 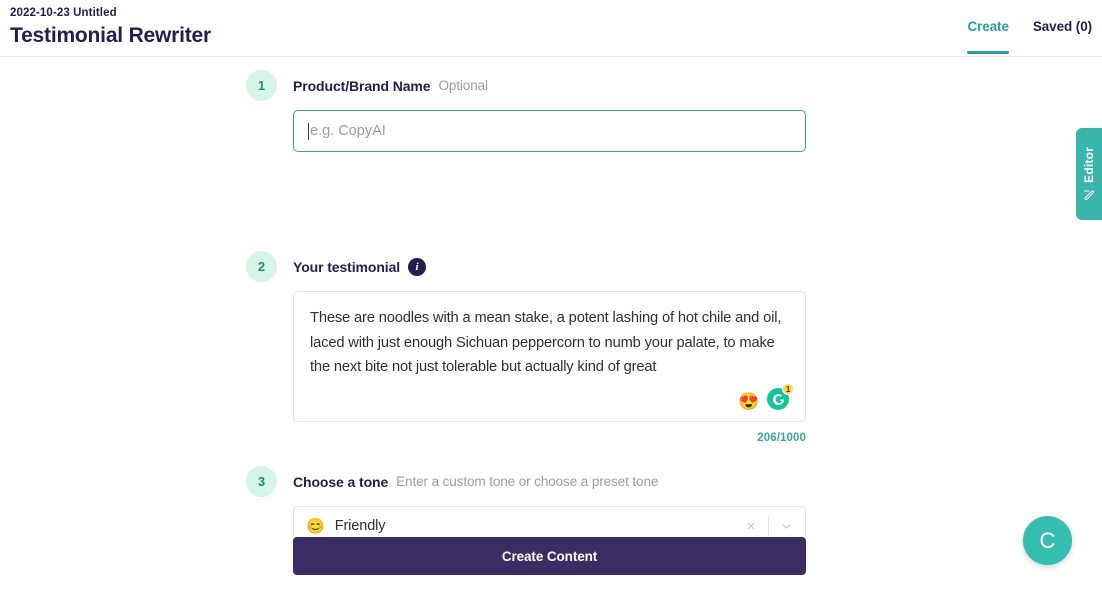 I want to click on product-brand-name-placeholder: e.g. CopyAI, so click(x=348, y=131).